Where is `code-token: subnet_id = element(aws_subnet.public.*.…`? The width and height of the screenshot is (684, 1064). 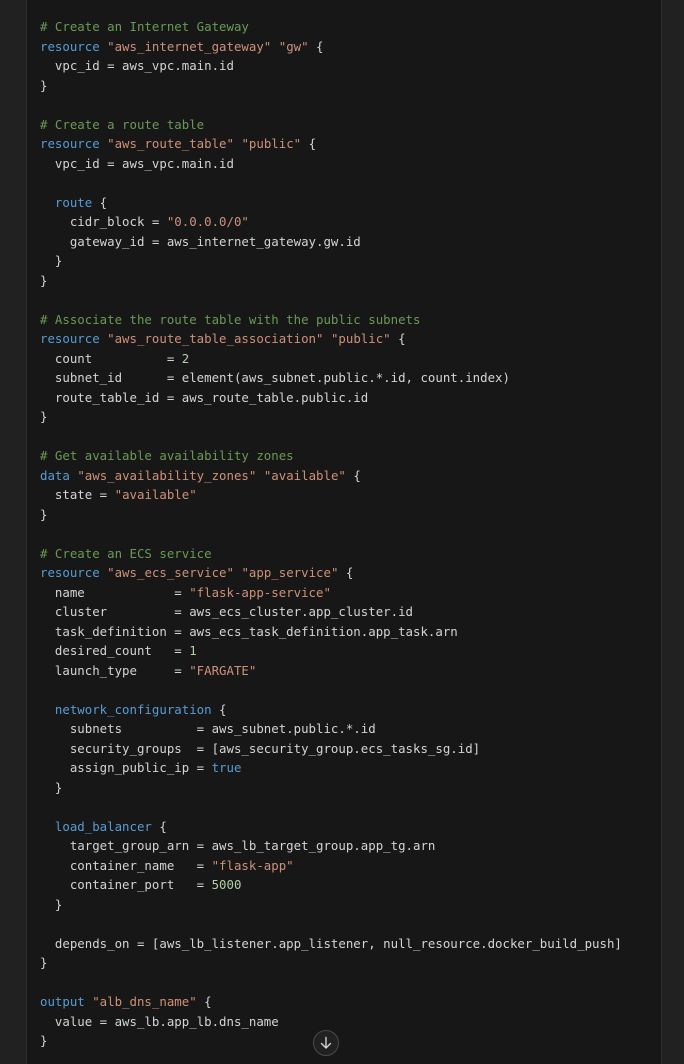
code-token: subnet_id = element(aws_subnet.public.*.… is located at coordinates (275, 377).